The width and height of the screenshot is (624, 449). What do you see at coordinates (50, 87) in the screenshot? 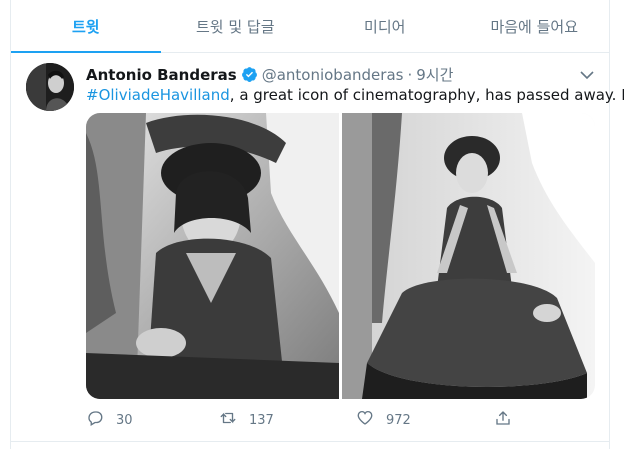
I see `avatar` at bounding box center [50, 87].